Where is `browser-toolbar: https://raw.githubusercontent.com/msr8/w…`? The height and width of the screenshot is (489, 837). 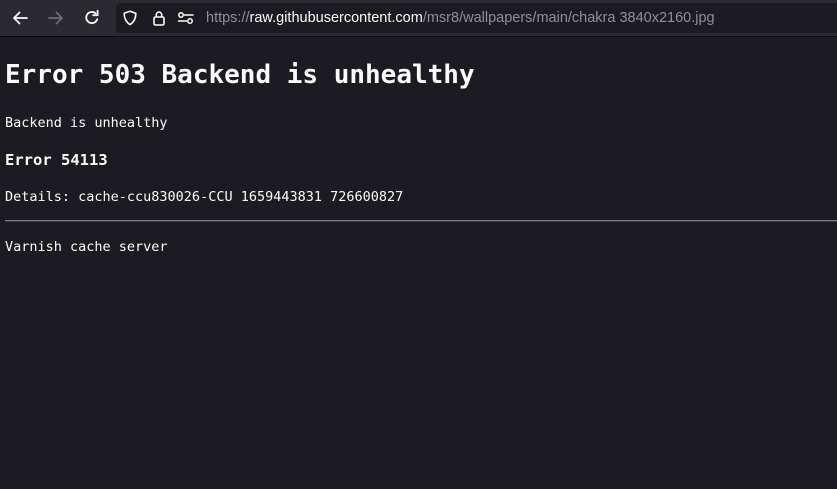 browser-toolbar: https://raw.githubusercontent.com/msr8/w… is located at coordinates (418, 18).